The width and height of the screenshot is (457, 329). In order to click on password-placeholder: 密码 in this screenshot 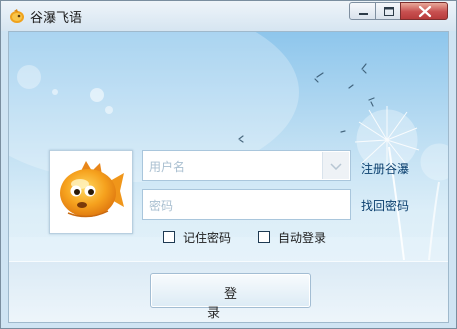, I will do `click(161, 206)`.